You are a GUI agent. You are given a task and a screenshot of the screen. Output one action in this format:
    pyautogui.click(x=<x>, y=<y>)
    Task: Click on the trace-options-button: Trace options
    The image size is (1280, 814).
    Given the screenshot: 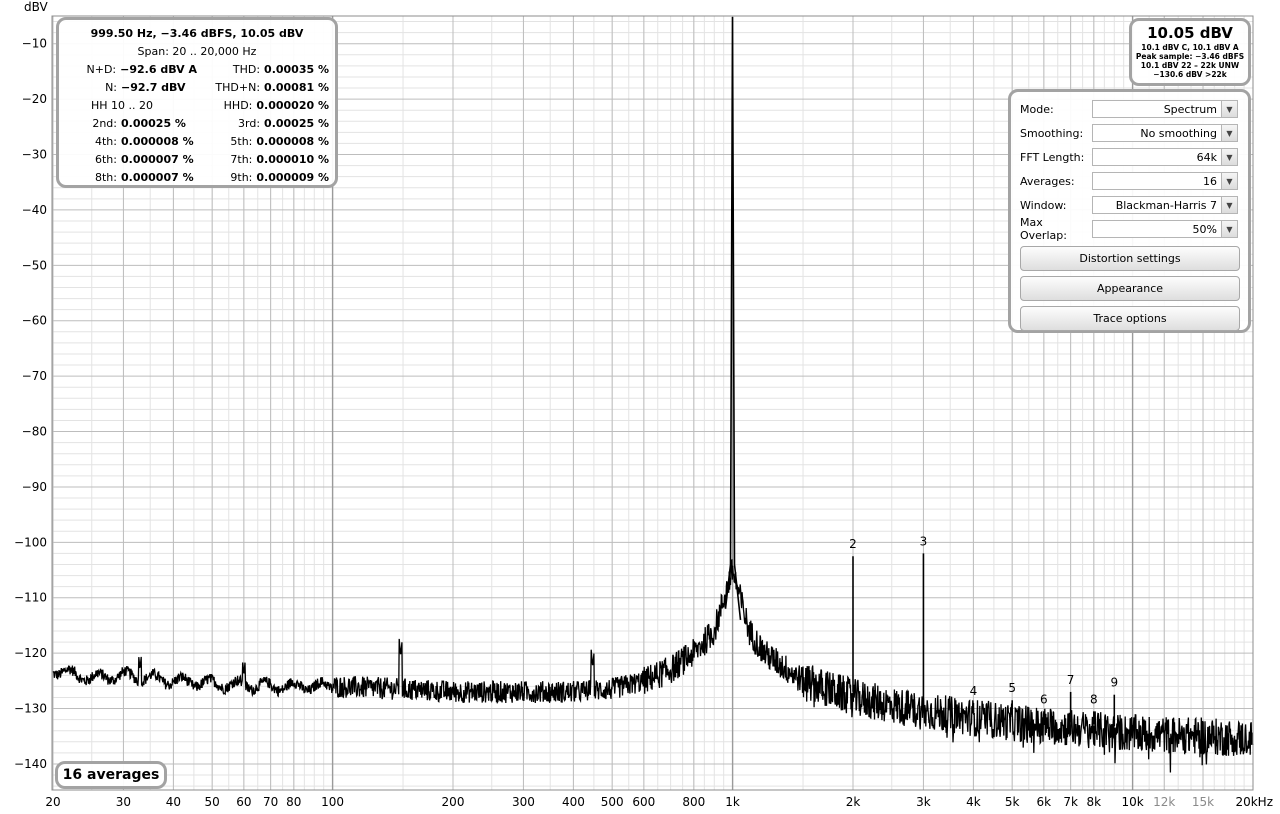 What is the action you would take?
    pyautogui.click(x=1130, y=318)
    